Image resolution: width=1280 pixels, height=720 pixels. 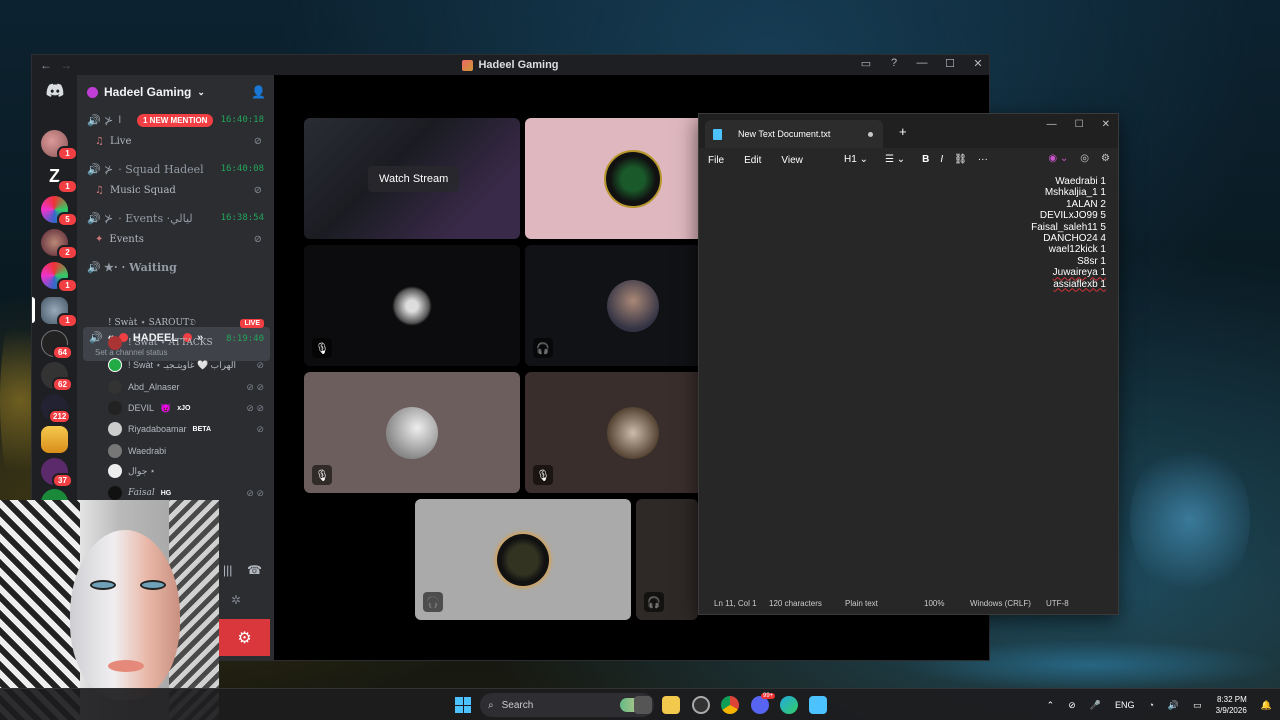 I want to click on voice-member: ! Swàt ⋆ الهراب 🤍 غاويتـجيـ ⊘, so click(x=188, y=365).